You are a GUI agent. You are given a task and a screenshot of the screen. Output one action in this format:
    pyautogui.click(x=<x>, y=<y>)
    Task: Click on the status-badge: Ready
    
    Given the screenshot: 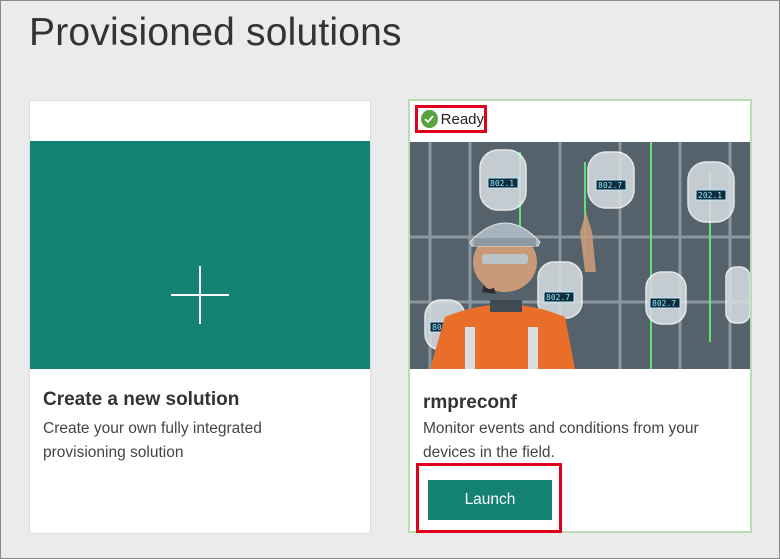 What is the action you would take?
    pyautogui.click(x=451, y=119)
    